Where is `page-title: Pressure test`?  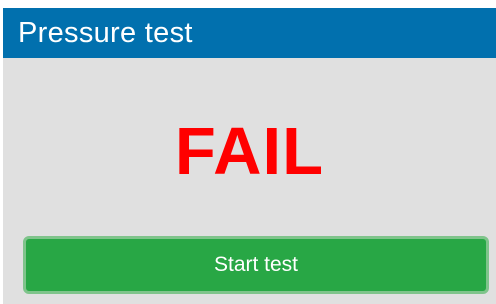
page-title: Pressure test is located at coordinates (105, 32).